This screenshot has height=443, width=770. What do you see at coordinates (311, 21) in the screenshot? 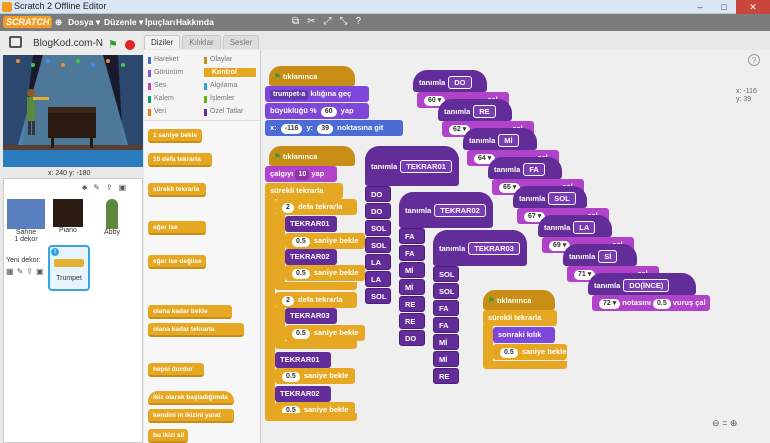
I see `delete-icon: ✂` at bounding box center [311, 21].